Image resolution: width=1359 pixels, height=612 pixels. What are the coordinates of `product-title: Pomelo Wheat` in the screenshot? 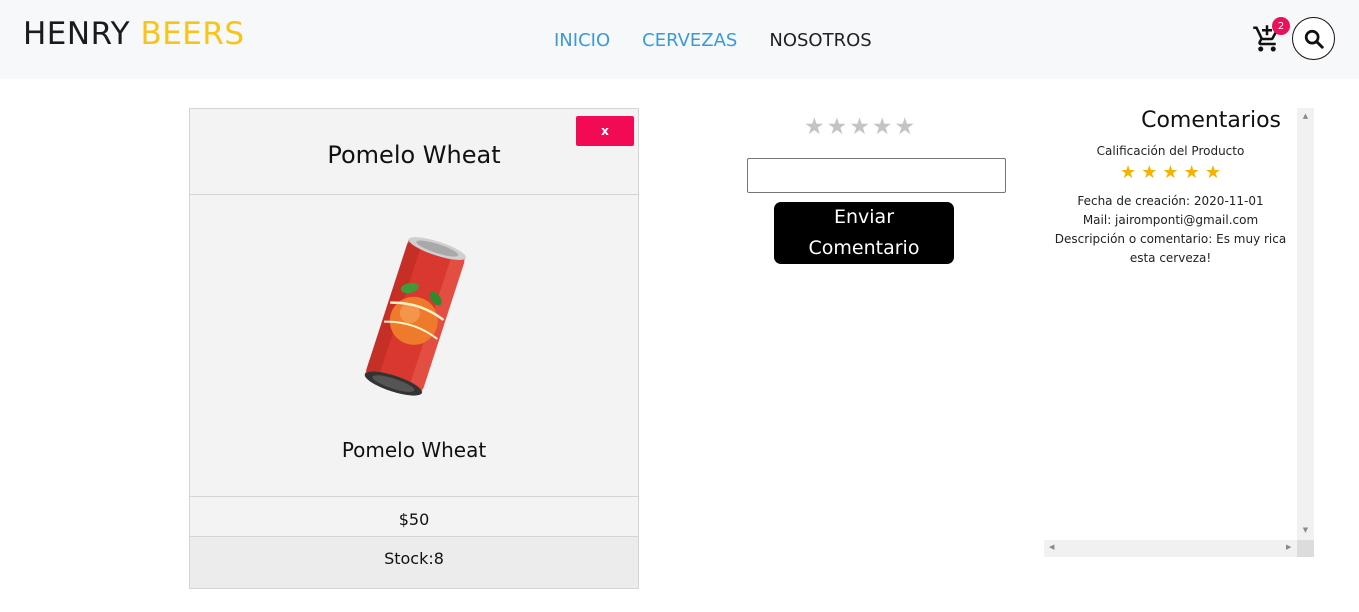 It's located at (414, 155).